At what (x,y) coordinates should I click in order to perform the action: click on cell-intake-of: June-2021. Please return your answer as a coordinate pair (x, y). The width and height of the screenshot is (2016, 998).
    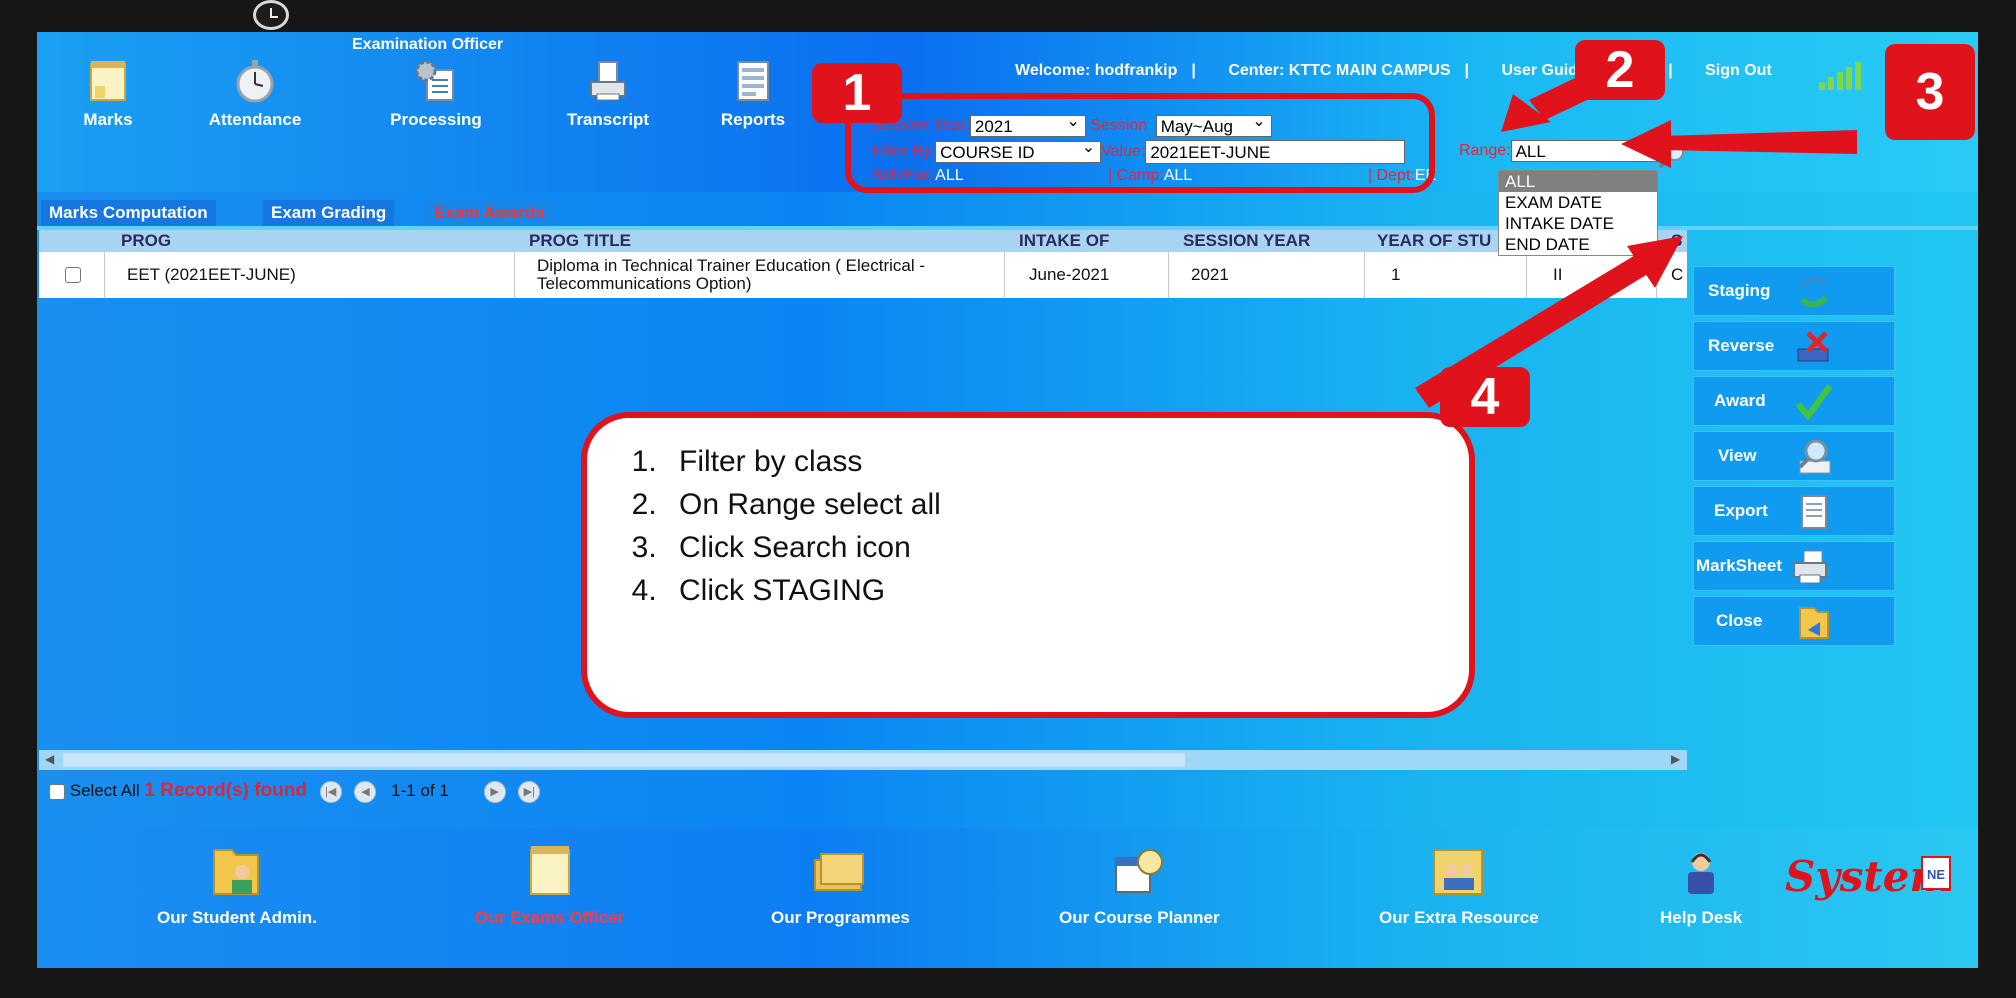
    Looking at the image, I should click on (1087, 275).